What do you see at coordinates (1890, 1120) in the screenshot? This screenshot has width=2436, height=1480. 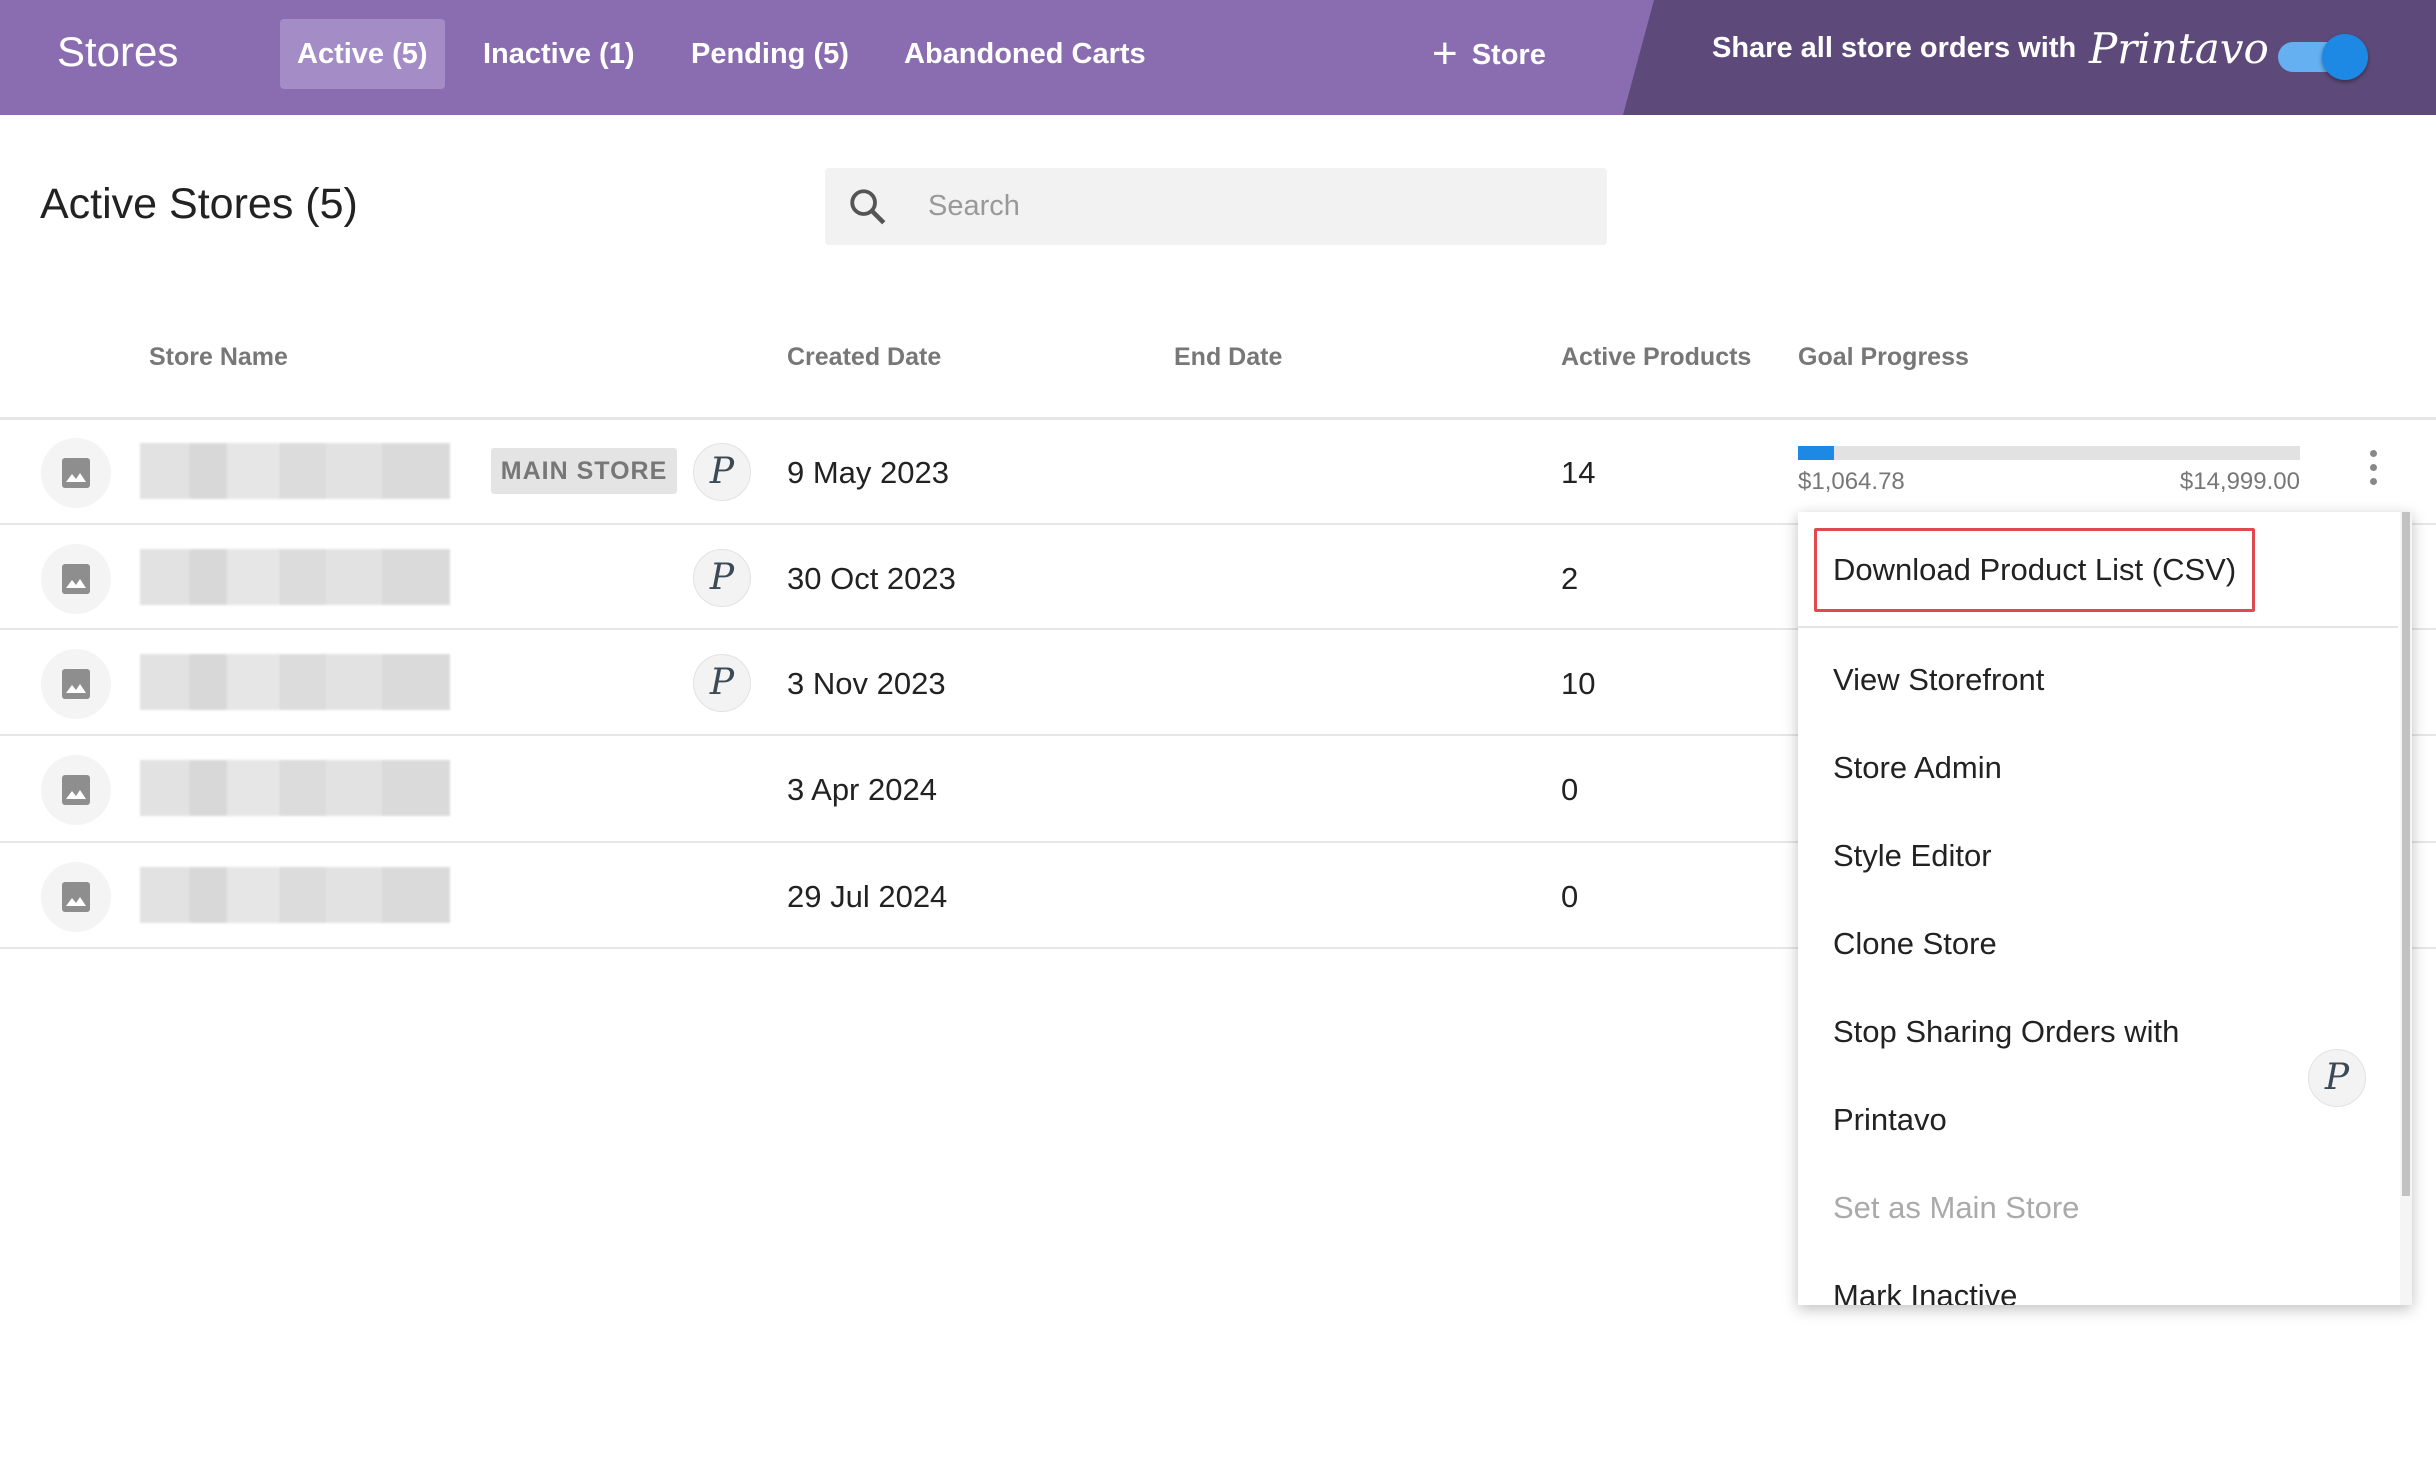 I see `menu-item-stop-sharing-cont: Printavo` at bounding box center [1890, 1120].